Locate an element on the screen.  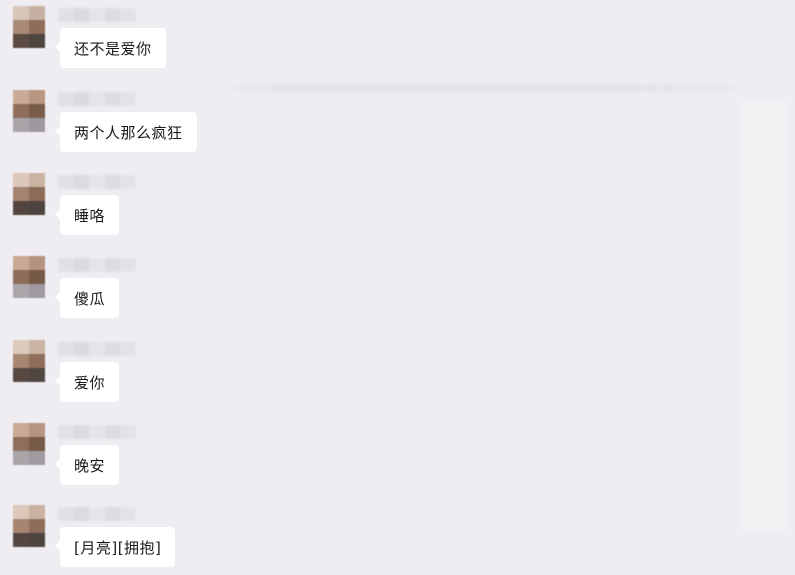
message-bubble: 两个人那么疯狂 is located at coordinates (126, 132).